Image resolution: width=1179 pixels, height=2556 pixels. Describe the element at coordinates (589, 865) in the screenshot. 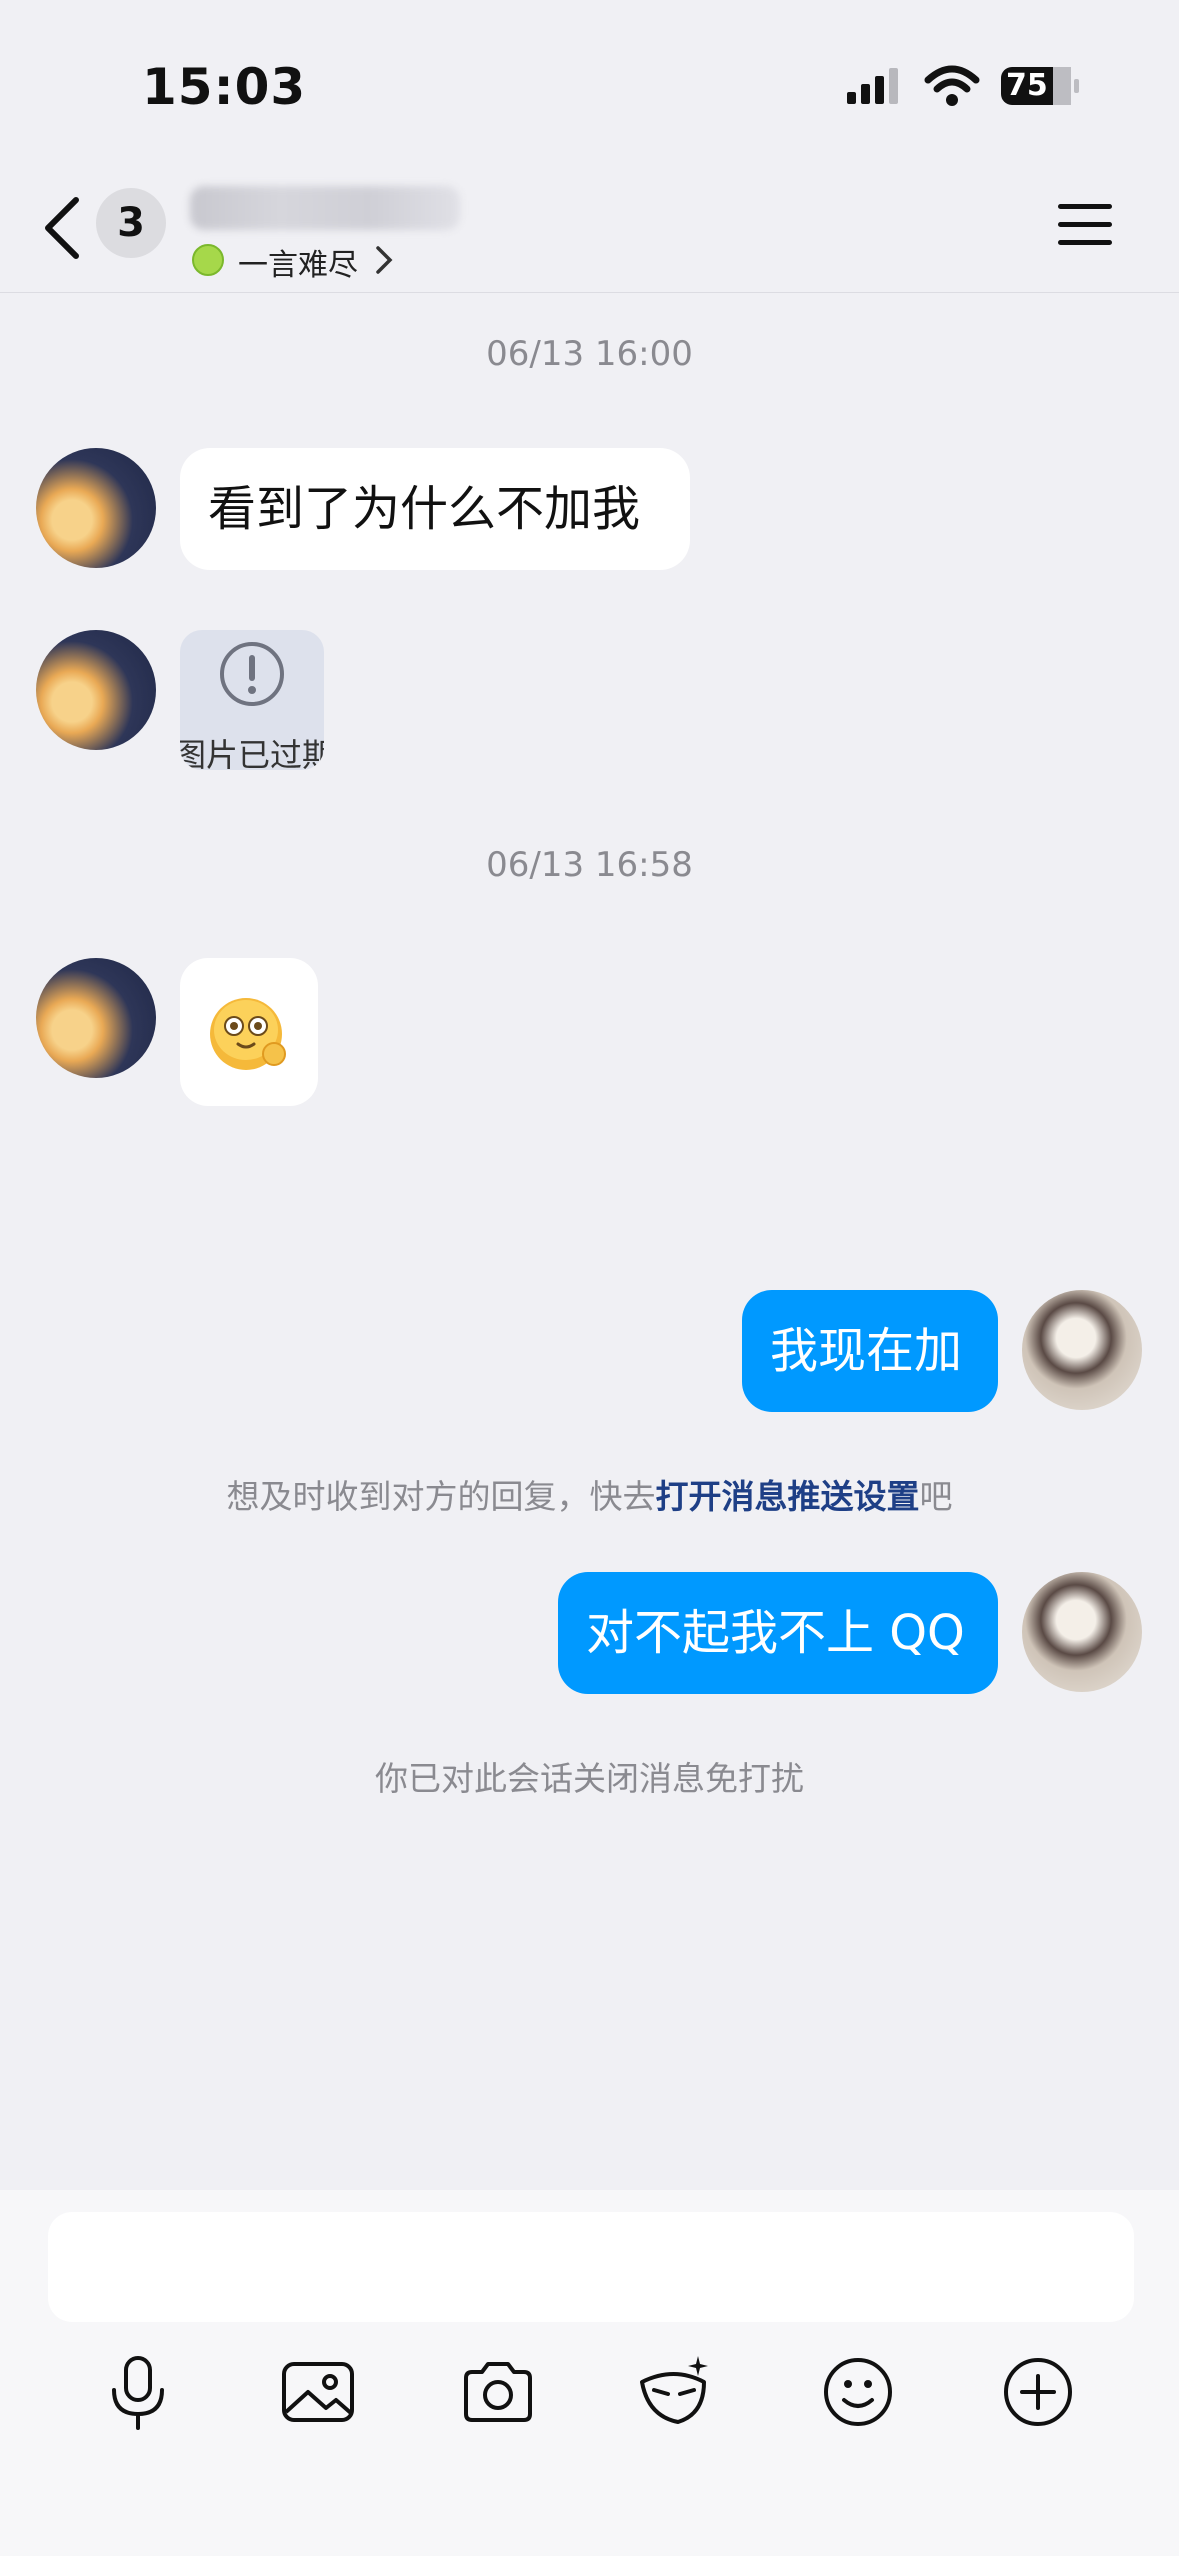

I see `timestamp: 06/13 16:58` at that location.